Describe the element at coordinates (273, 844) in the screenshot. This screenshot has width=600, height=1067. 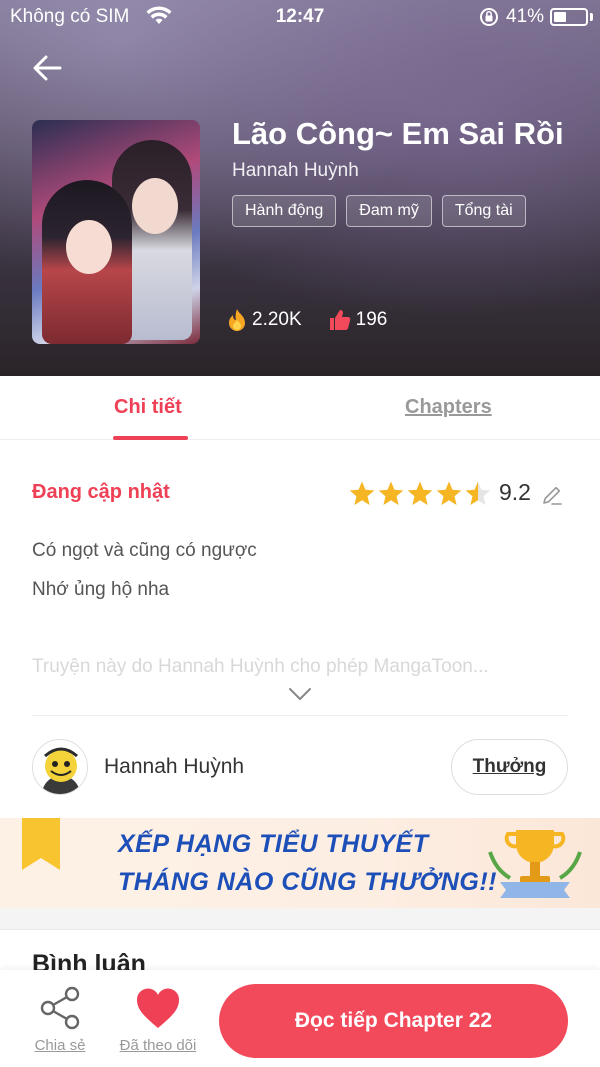
I see `banner-headline: XẾP HẠNG TIỂU THUYẾT` at that location.